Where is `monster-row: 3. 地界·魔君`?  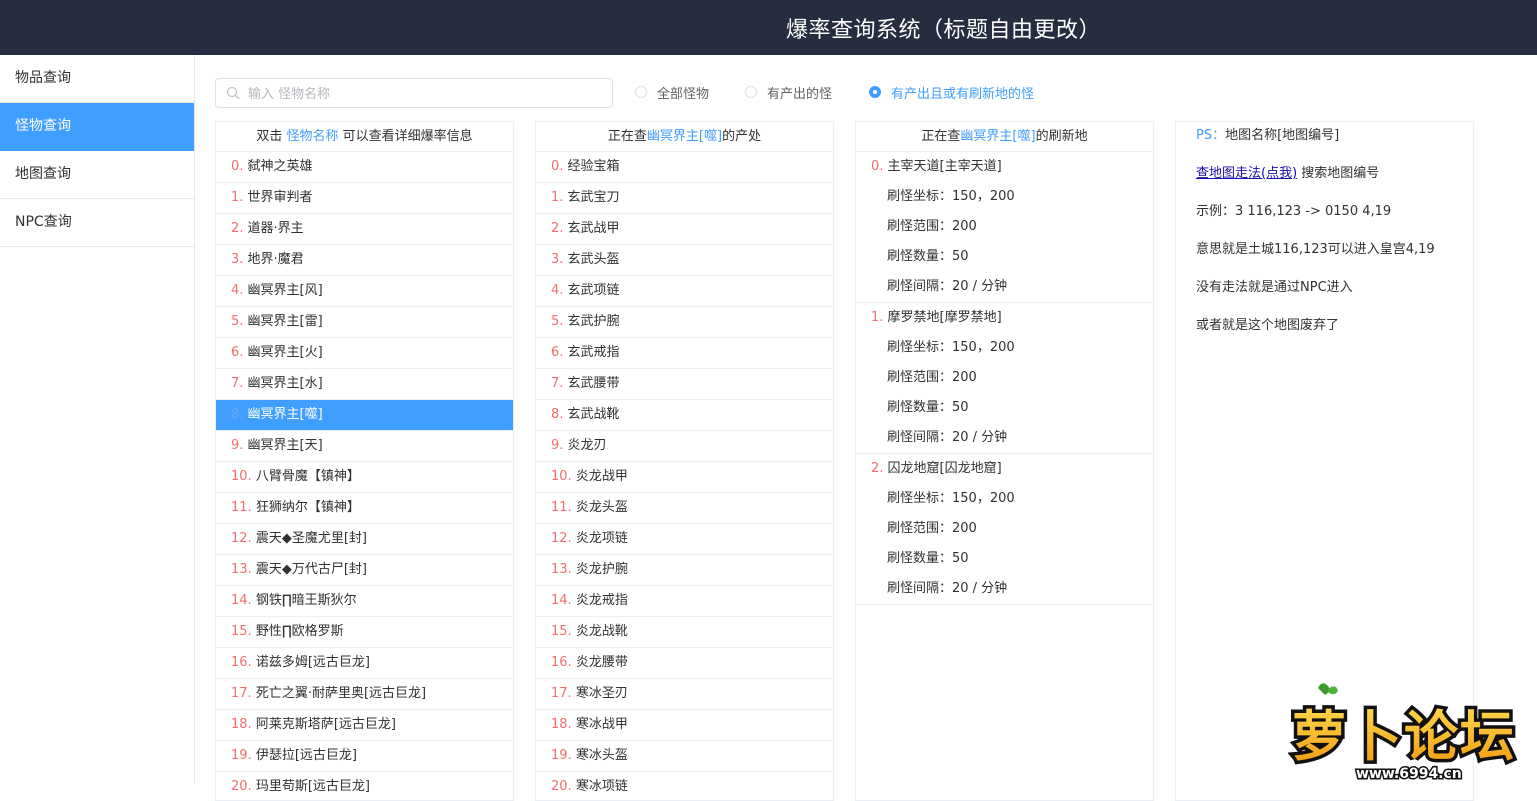 monster-row: 3. 地界·魔君 is located at coordinates (364, 260).